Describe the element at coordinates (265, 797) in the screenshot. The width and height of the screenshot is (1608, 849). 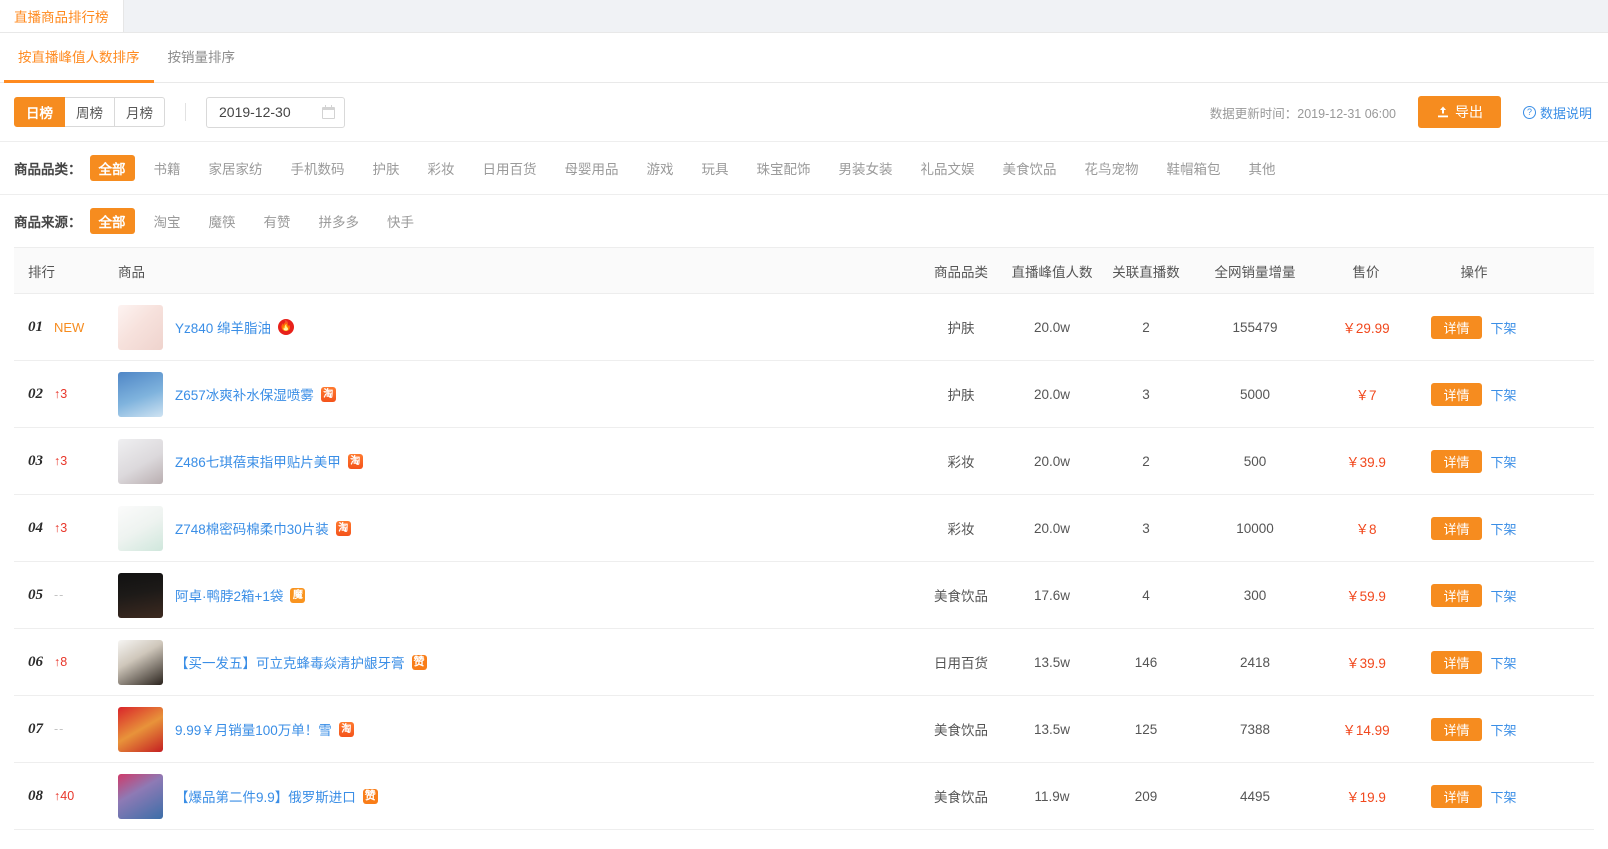
I see `product-name-text: 【爆品第二件9.9】俄罗斯进口` at that location.